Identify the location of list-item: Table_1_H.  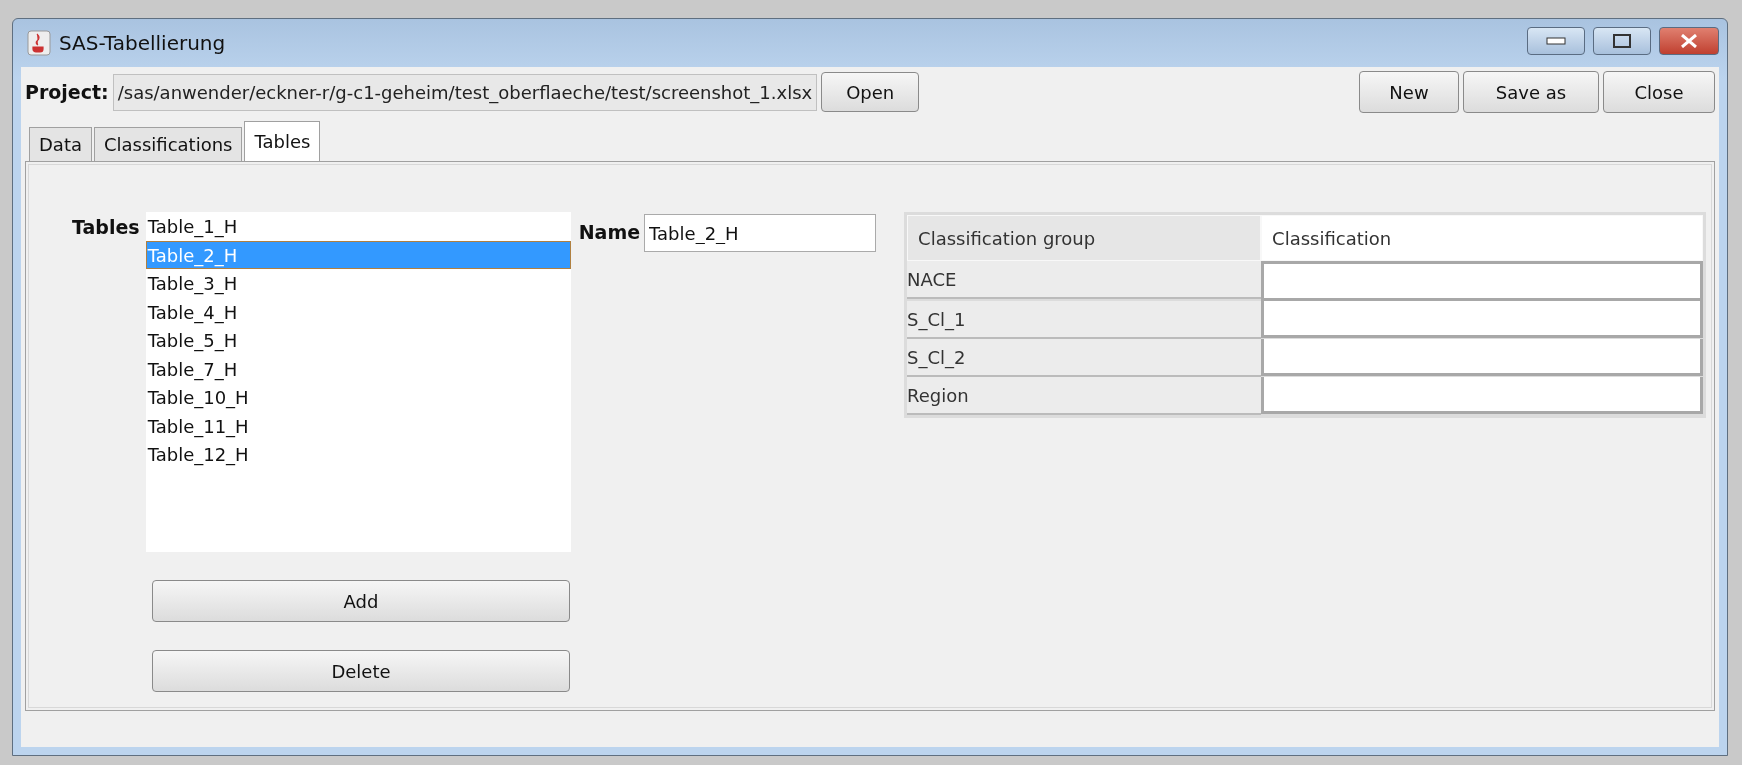
(358, 226).